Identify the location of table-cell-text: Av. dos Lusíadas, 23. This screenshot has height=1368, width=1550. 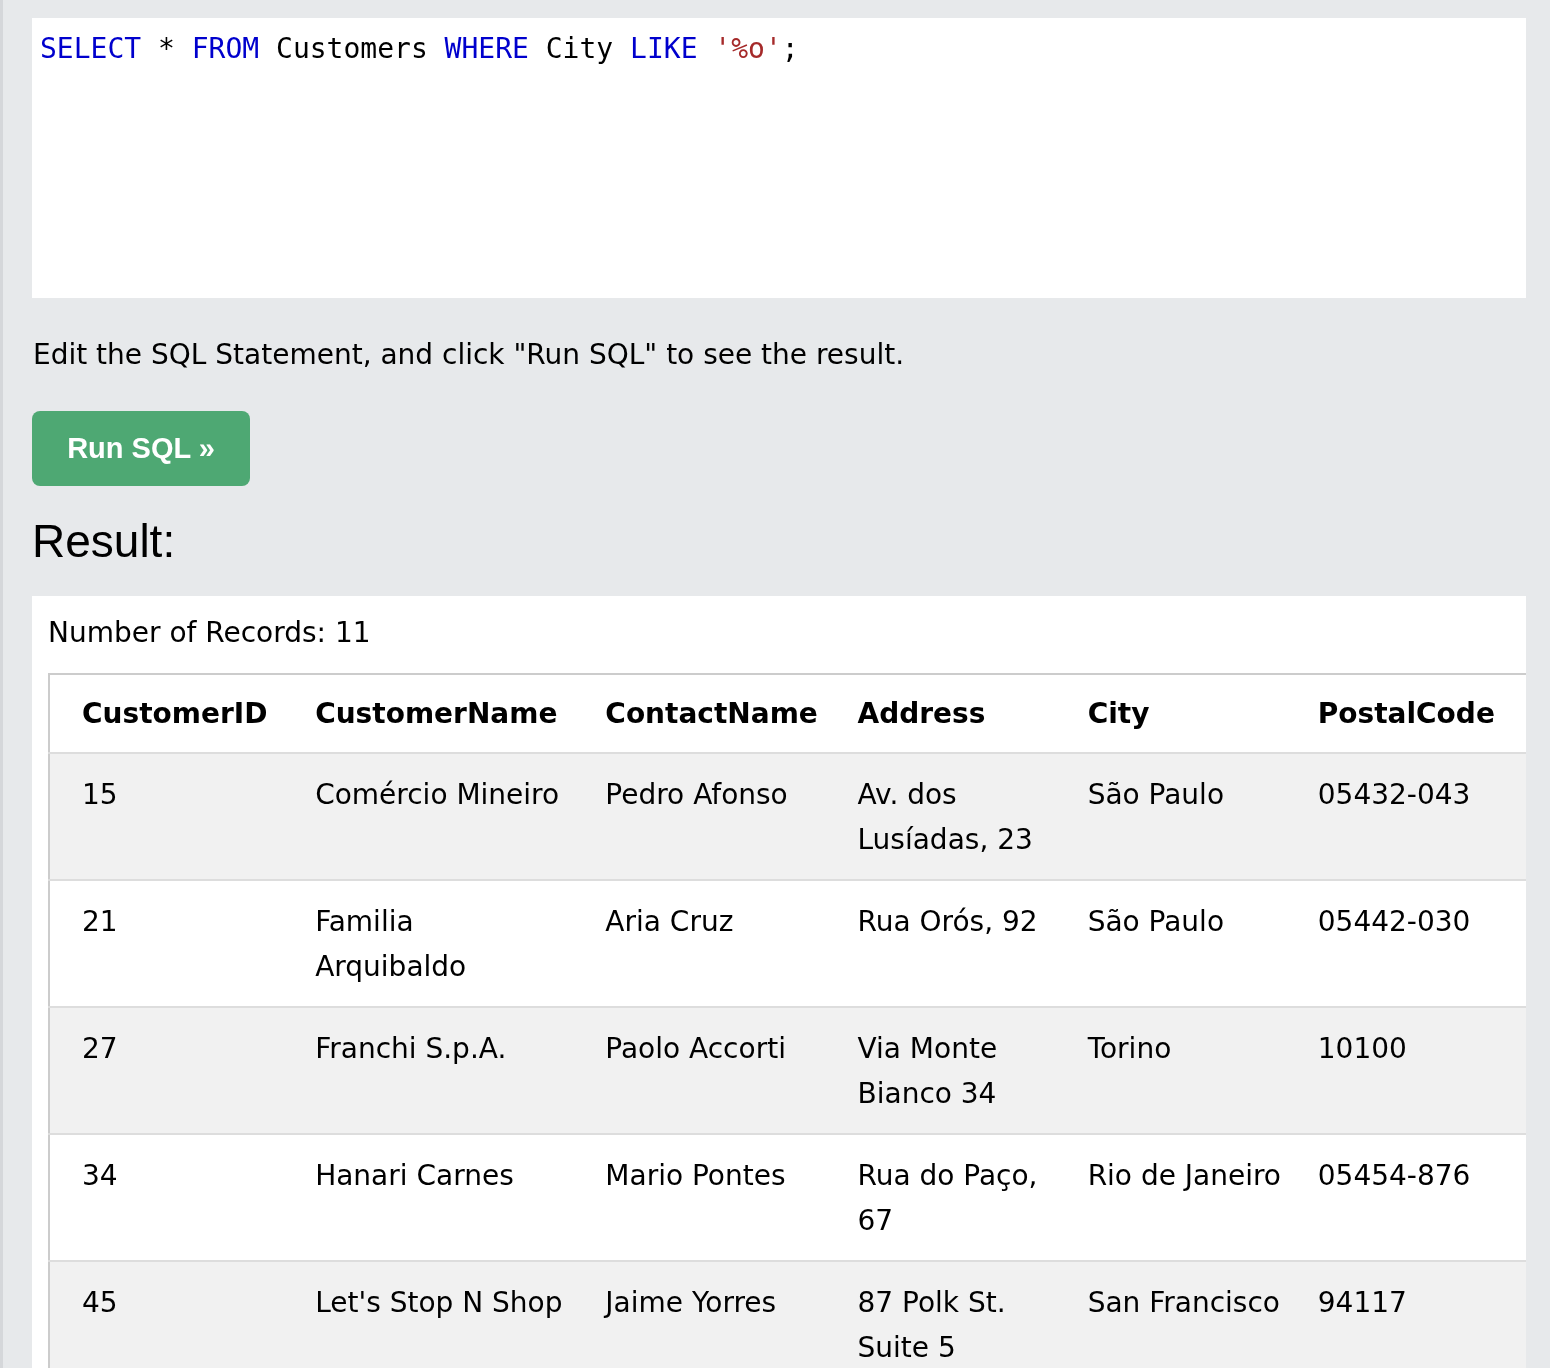
(945, 817).